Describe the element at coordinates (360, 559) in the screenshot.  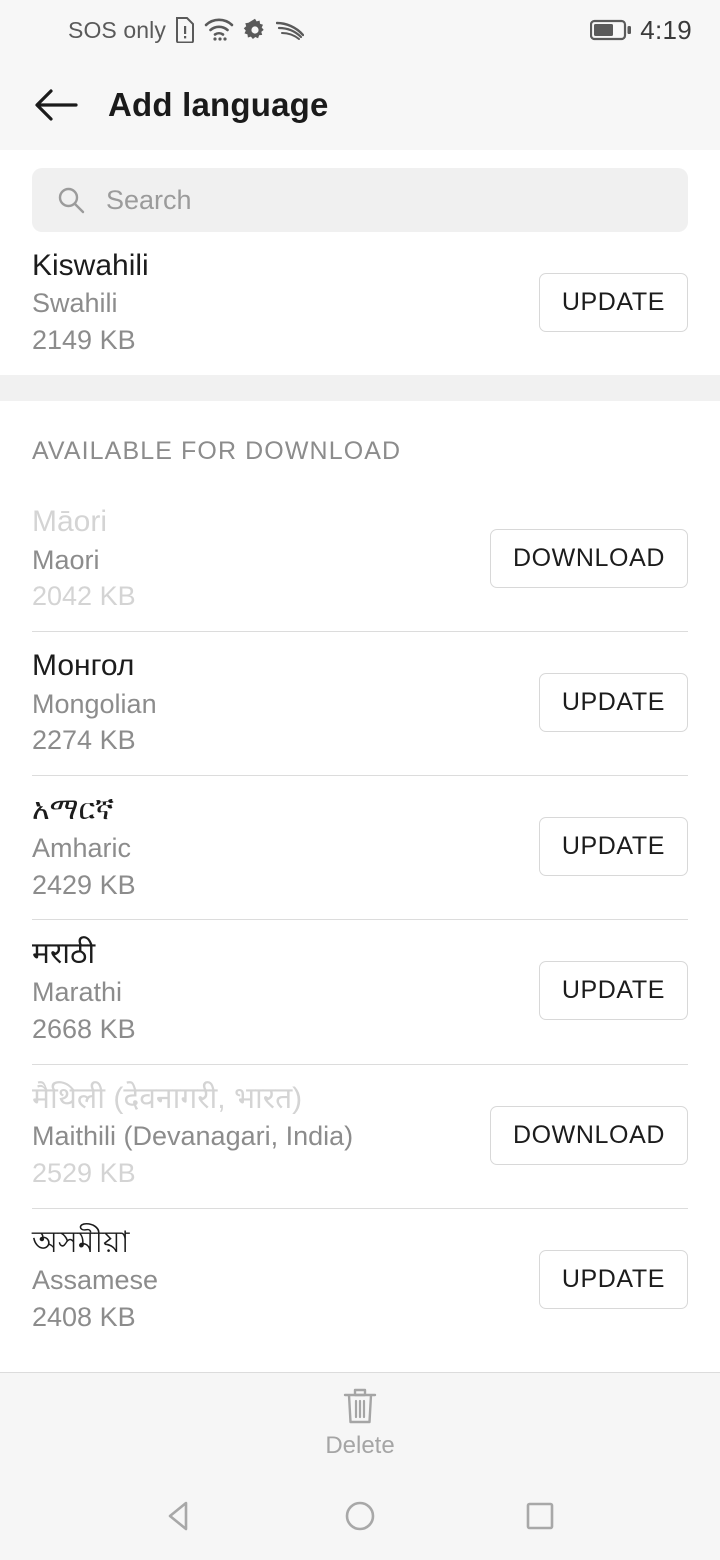
I see `list-item: Māori Maori 2042 KB DOWNLOAD` at that location.